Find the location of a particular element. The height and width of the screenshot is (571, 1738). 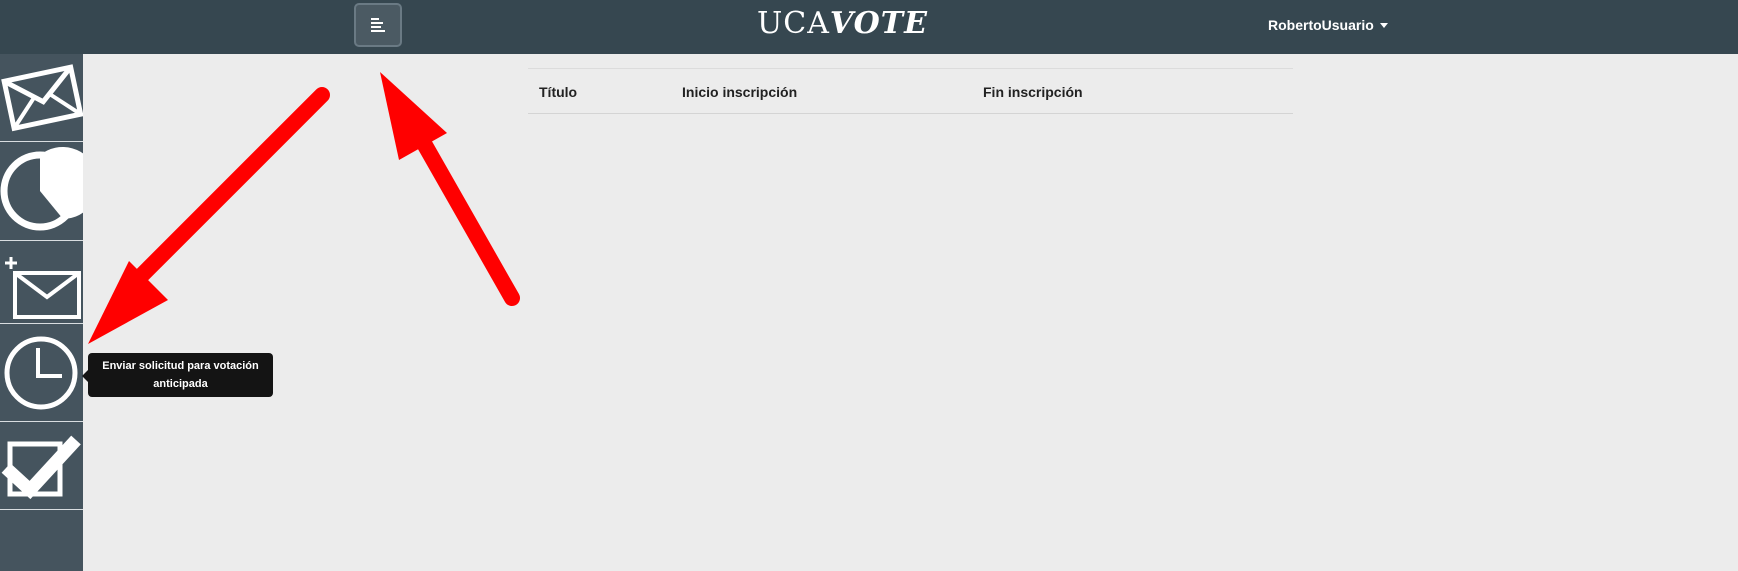

sidebar-item-vote is located at coordinates (41, 466).